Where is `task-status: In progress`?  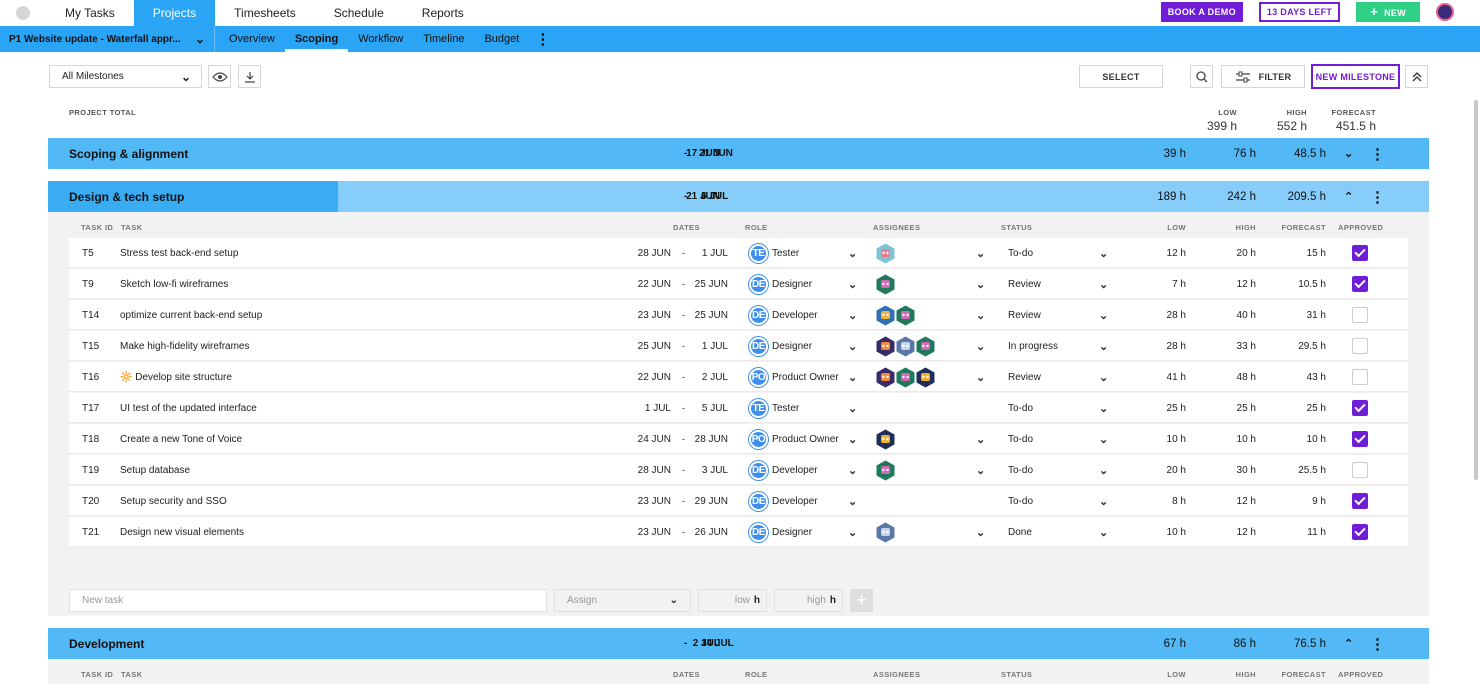
task-status: In progress is located at coordinates (1033, 346).